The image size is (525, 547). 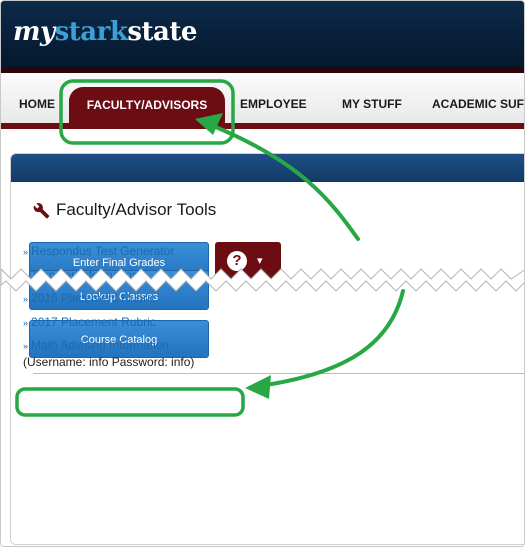 What do you see at coordinates (93, 298) in the screenshot?
I see `link-label: 2016 Placement Rubric` at bounding box center [93, 298].